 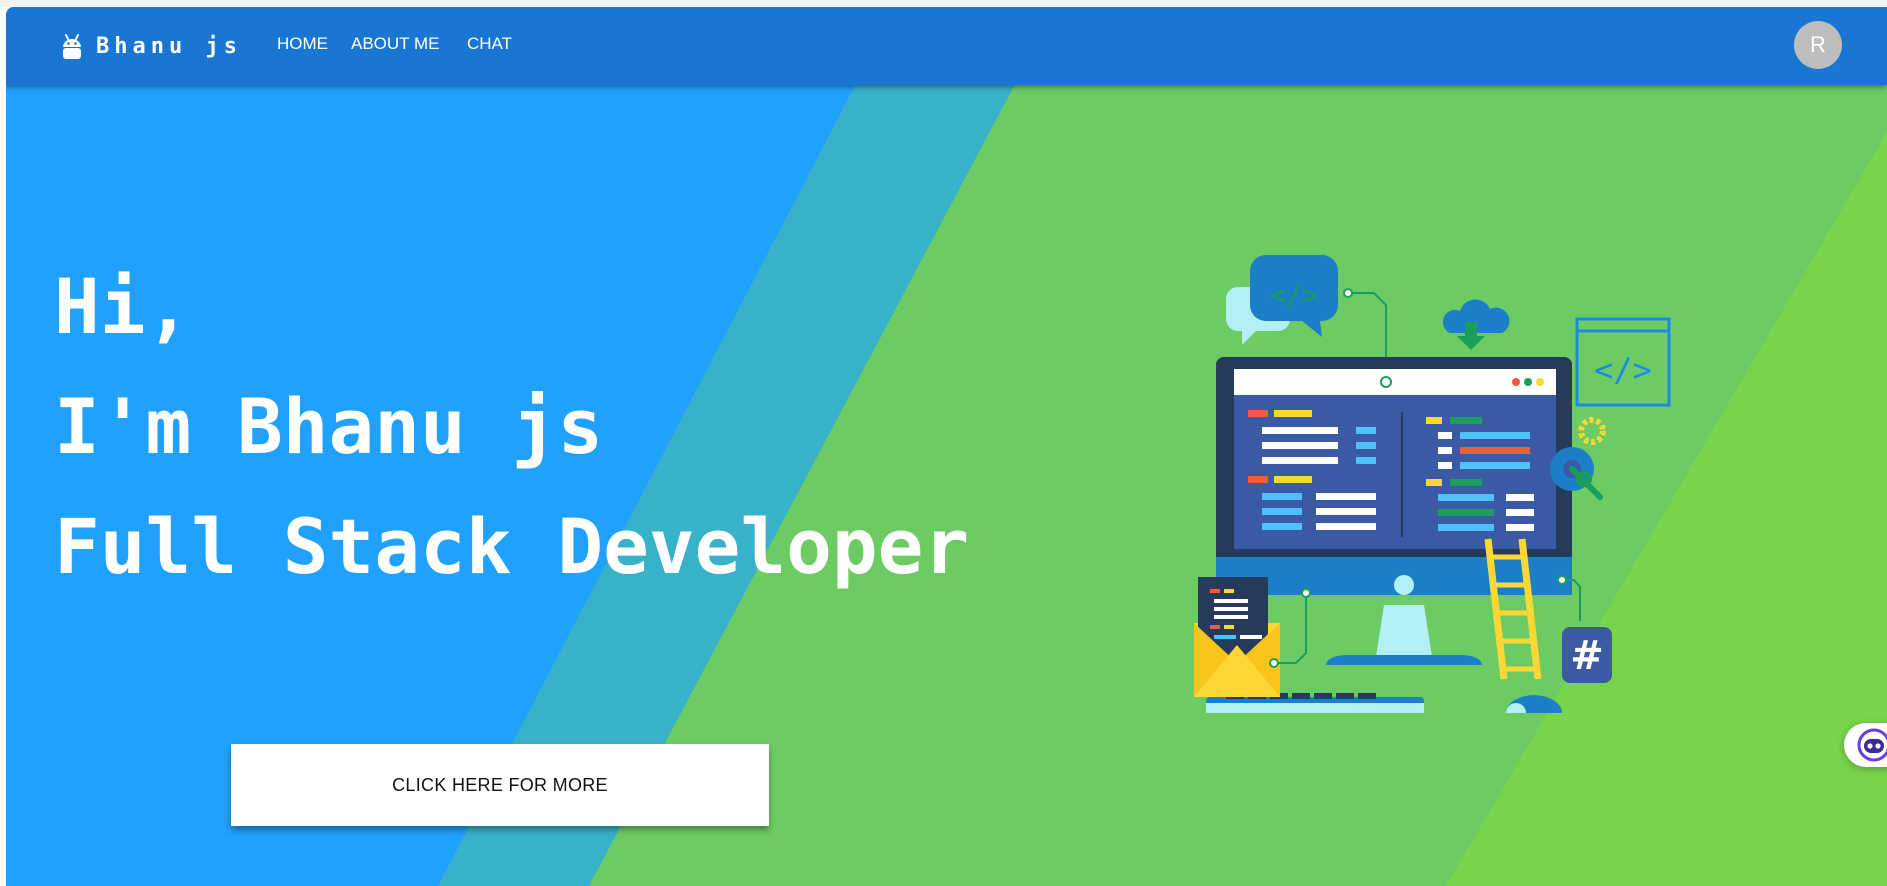 What do you see at coordinates (1432, 484) in the screenshot?
I see `developer-workstation-illustration: </> </> #` at bounding box center [1432, 484].